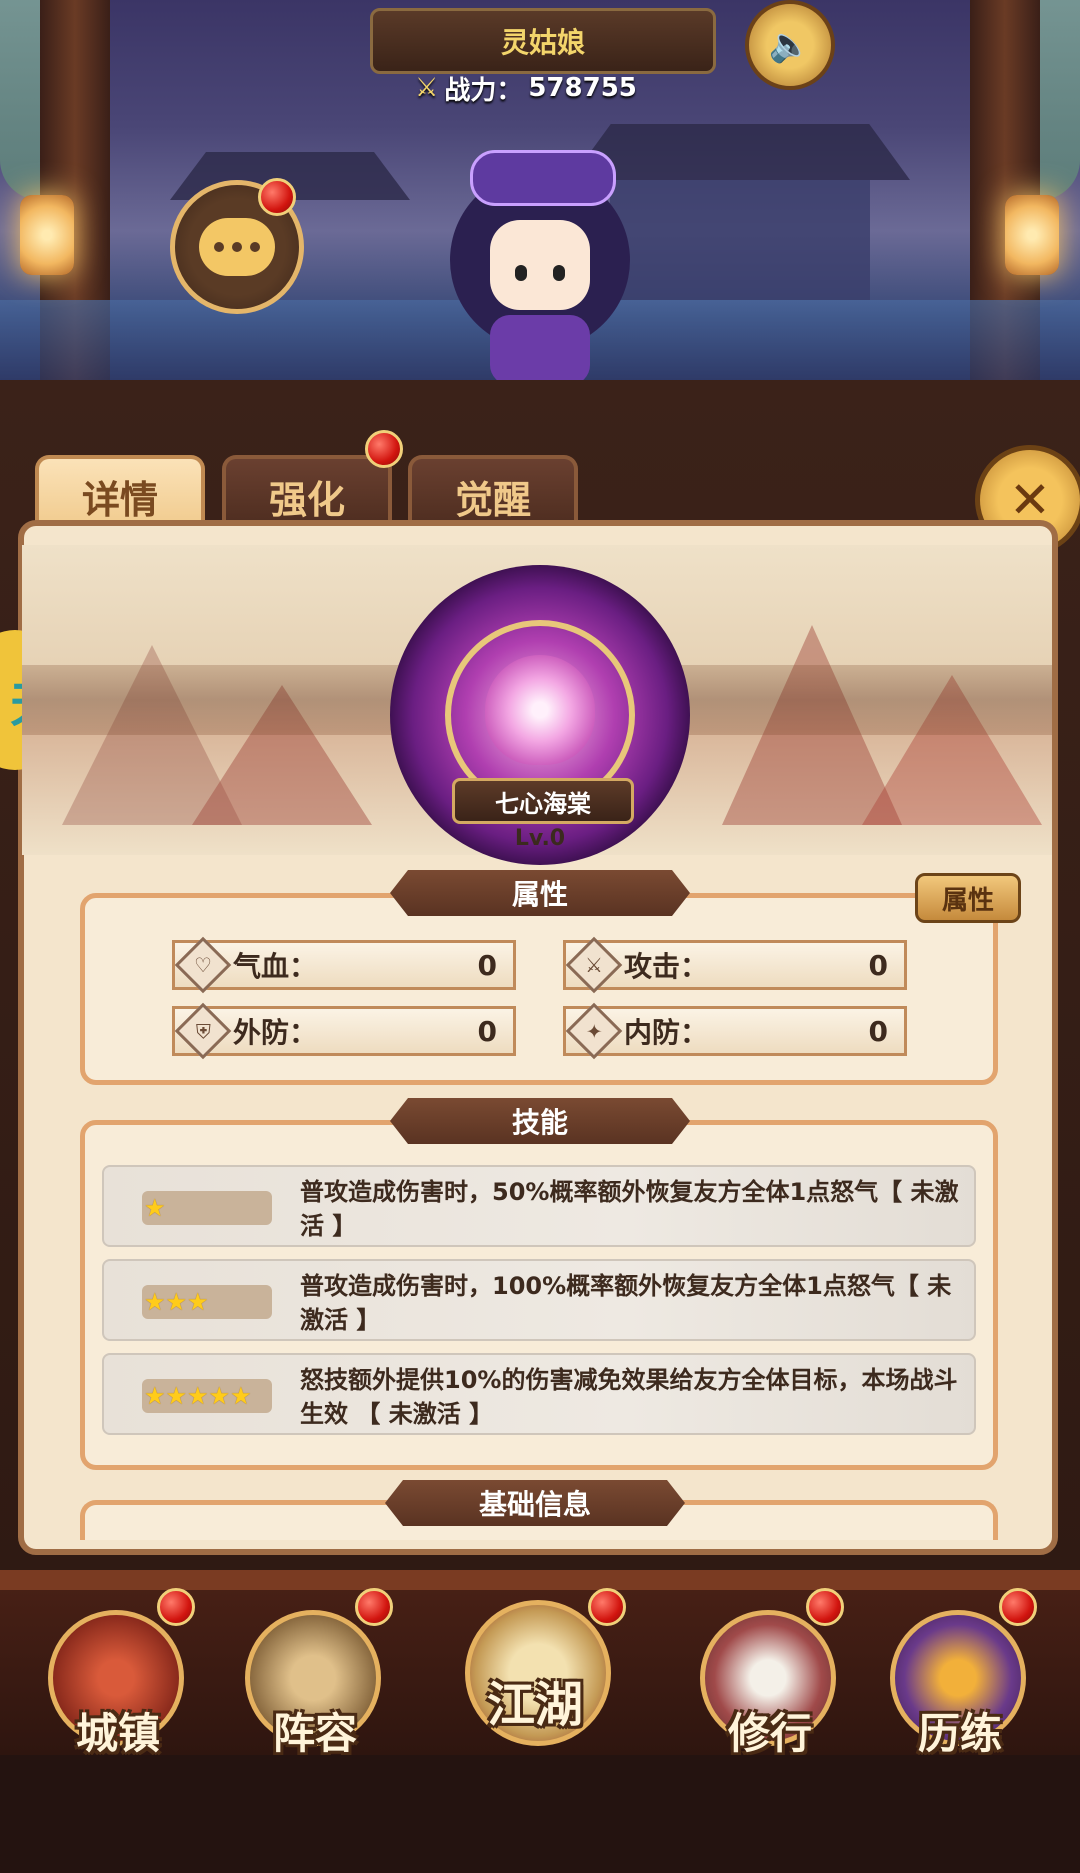  I want to click on stat-outer-defense-value: 0, so click(487, 1031).